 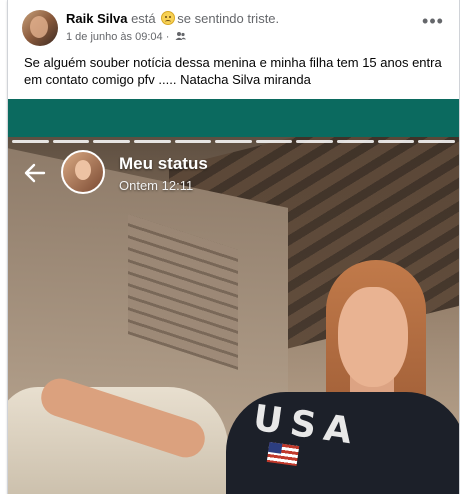 I want to click on sad-face-icon, so click(x=168, y=18).